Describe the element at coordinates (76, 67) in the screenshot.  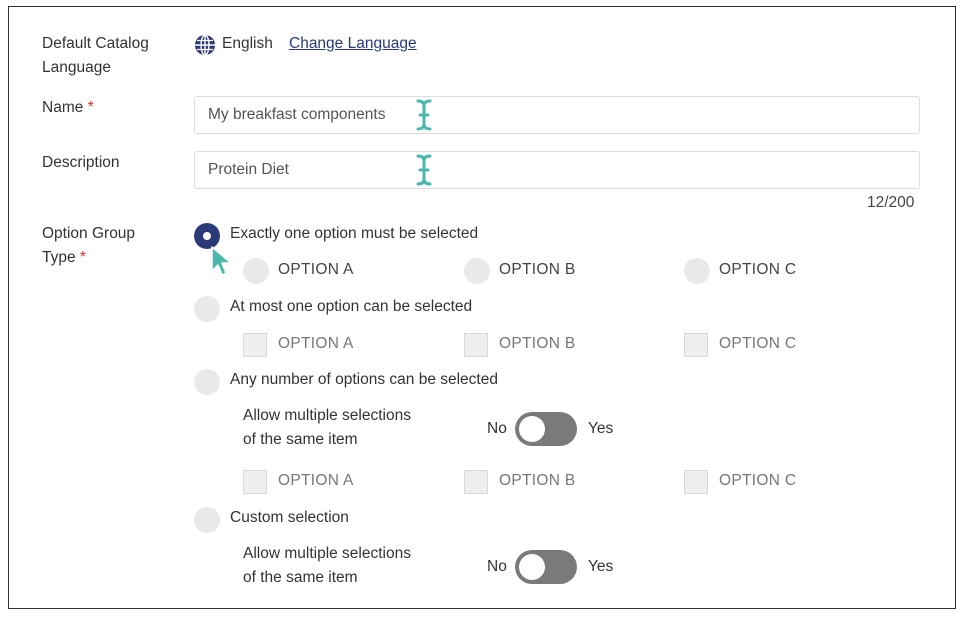
I see `catalog-language-label-line2: Language` at that location.